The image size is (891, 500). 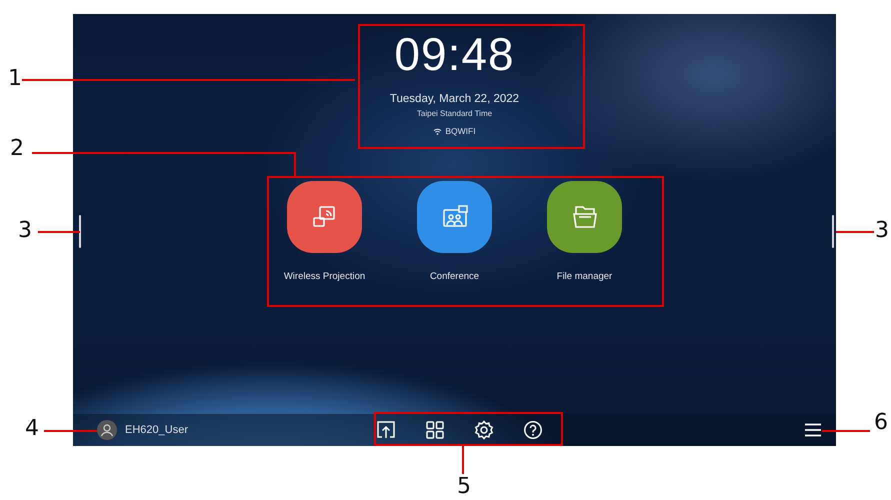 What do you see at coordinates (435, 430) in the screenshot?
I see `apps-grid-icon` at bounding box center [435, 430].